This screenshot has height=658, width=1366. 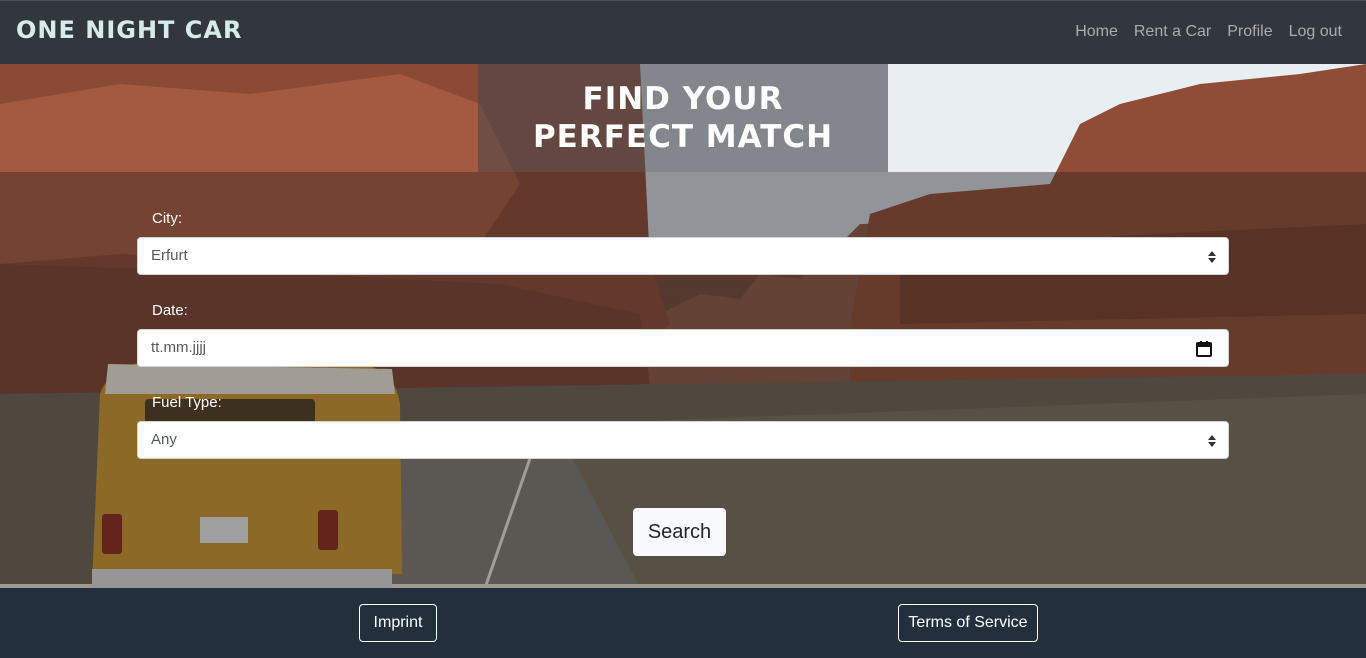 What do you see at coordinates (683, 440) in the screenshot?
I see `fuel-type-select: Any` at bounding box center [683, 440].